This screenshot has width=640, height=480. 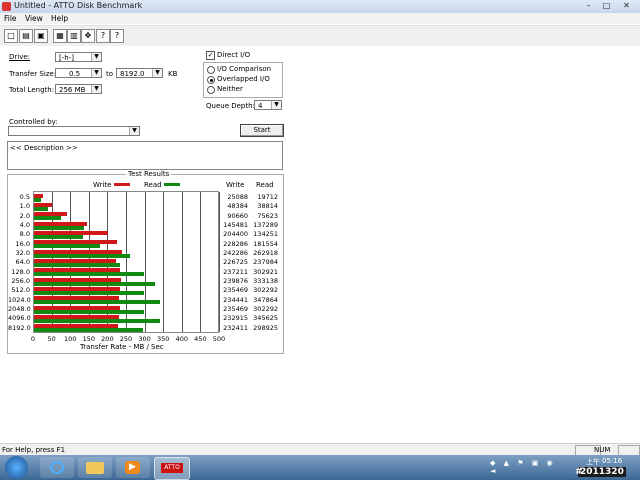 What do you see at coordinates (211, 70) in the screenshot?
I see `io-comparison-radio` at bounding box center [211, 70].